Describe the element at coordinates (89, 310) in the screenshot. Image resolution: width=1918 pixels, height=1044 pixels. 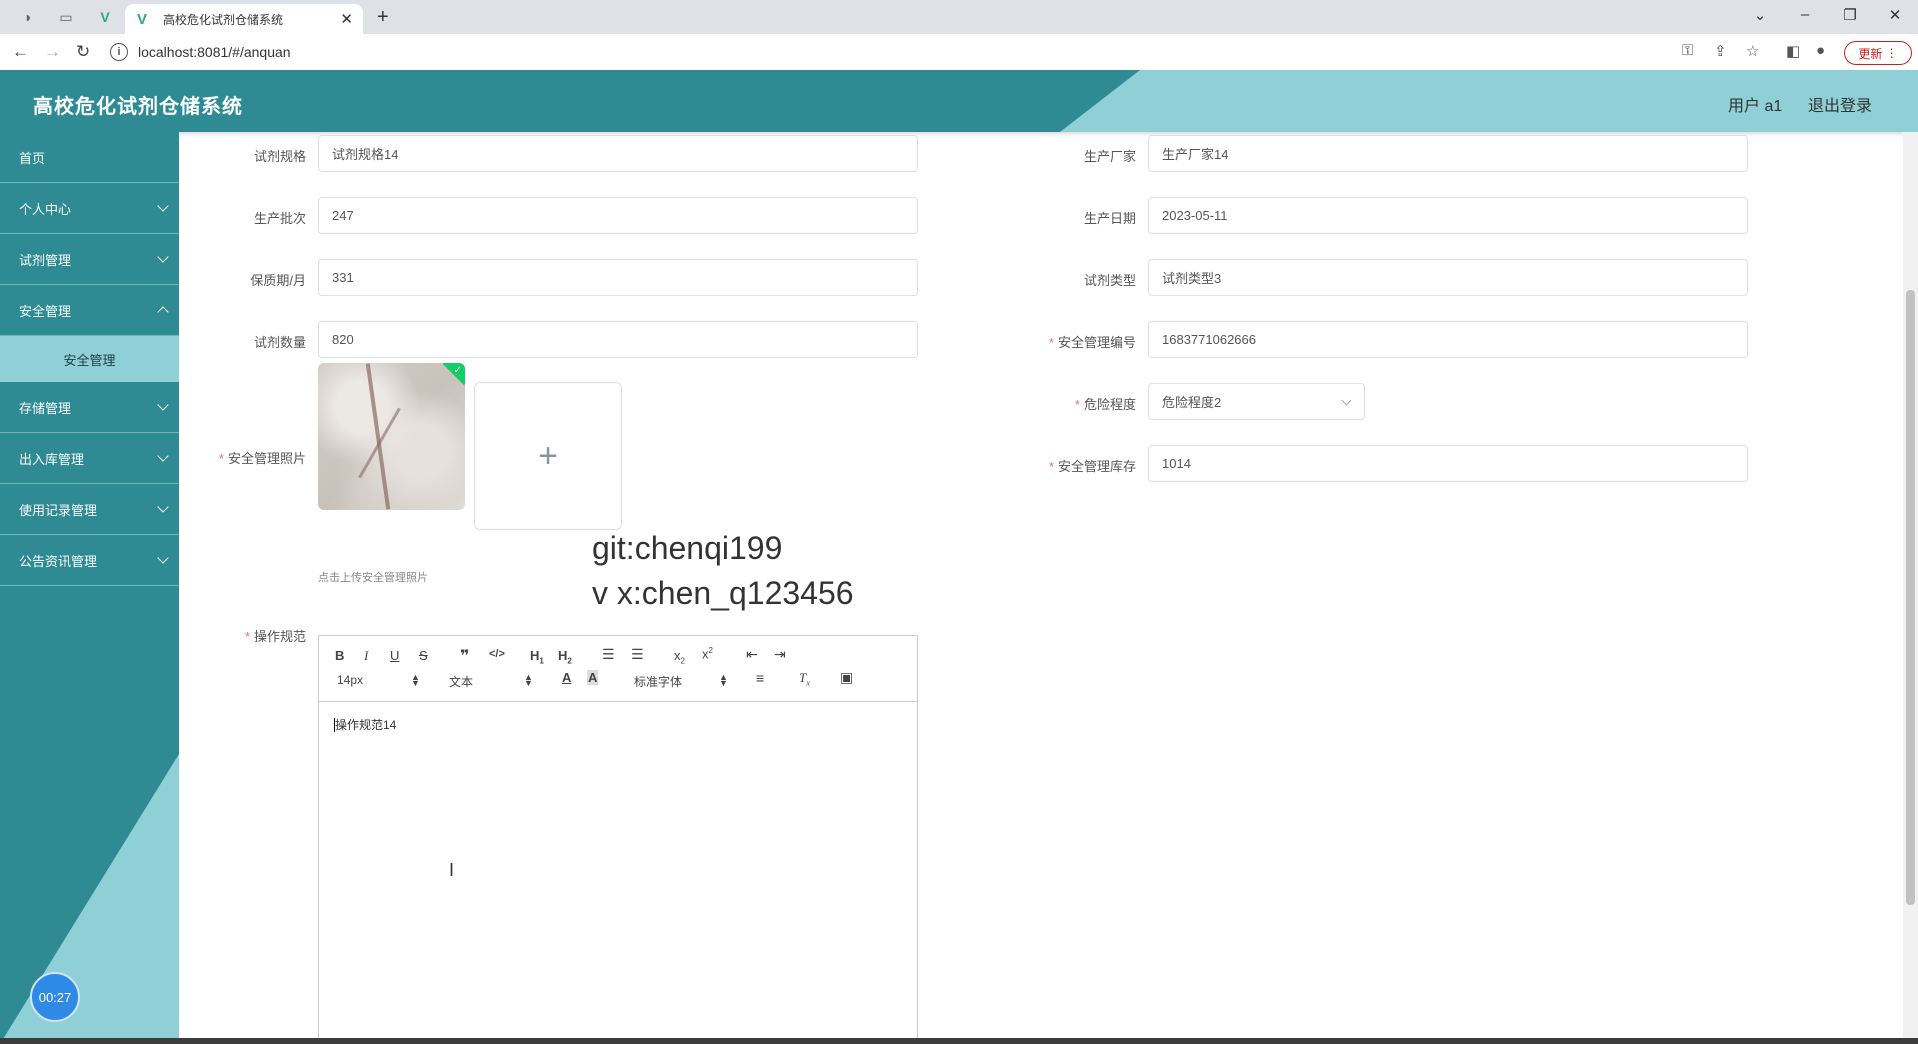
I see `sidebar-item-safety: 安全管理` at that location.